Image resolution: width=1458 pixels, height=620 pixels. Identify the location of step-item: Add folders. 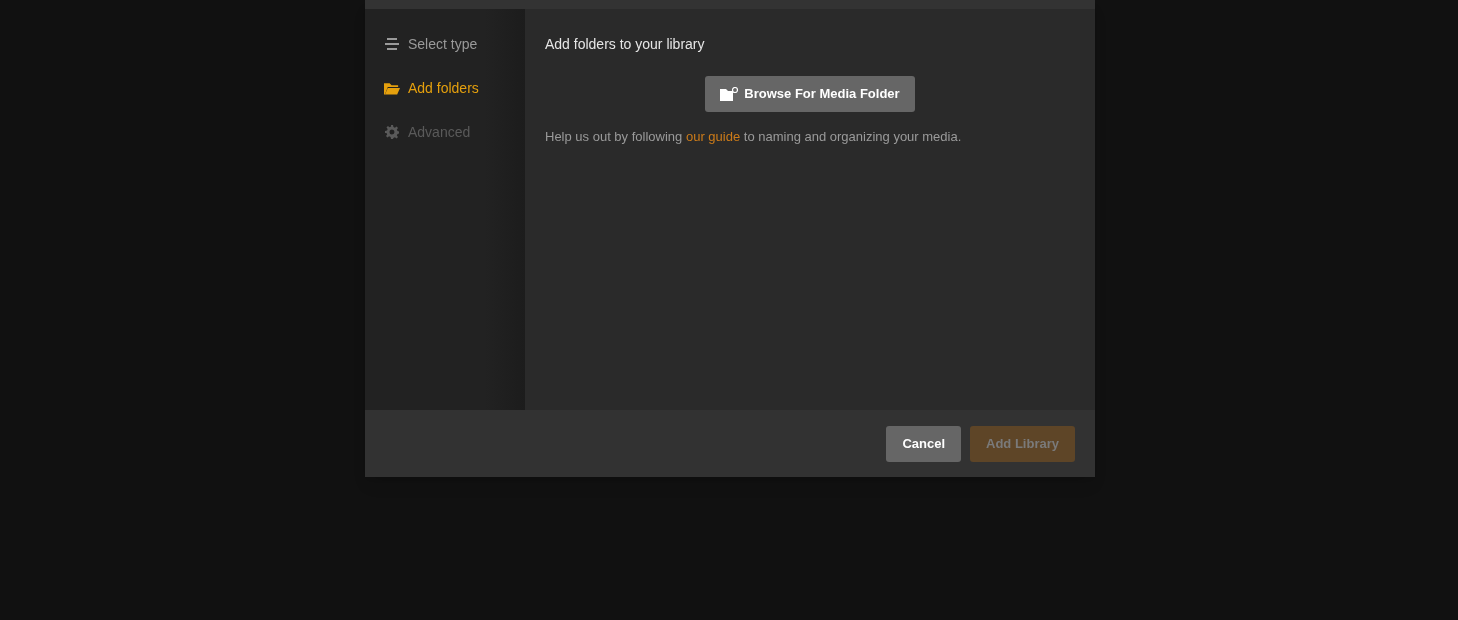
(445, 88).